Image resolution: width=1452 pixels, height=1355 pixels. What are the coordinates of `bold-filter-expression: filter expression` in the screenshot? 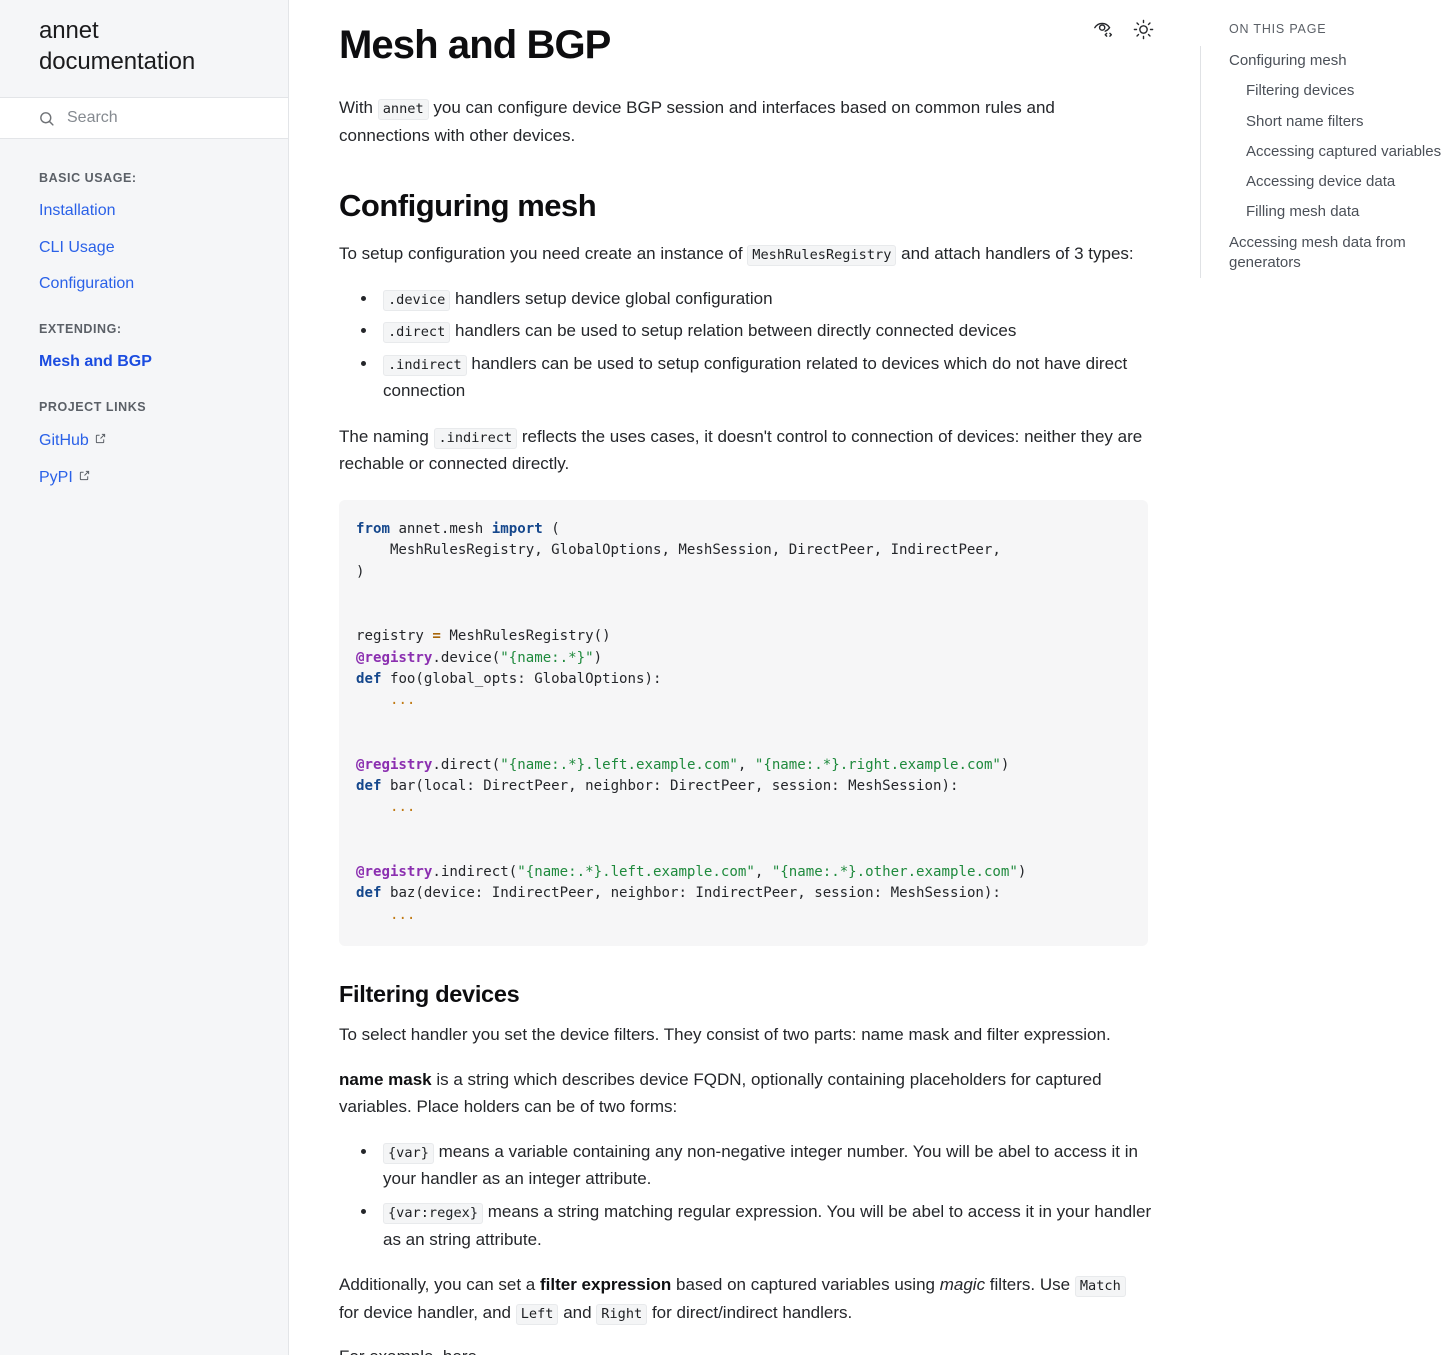 It's located at (605, 1285).